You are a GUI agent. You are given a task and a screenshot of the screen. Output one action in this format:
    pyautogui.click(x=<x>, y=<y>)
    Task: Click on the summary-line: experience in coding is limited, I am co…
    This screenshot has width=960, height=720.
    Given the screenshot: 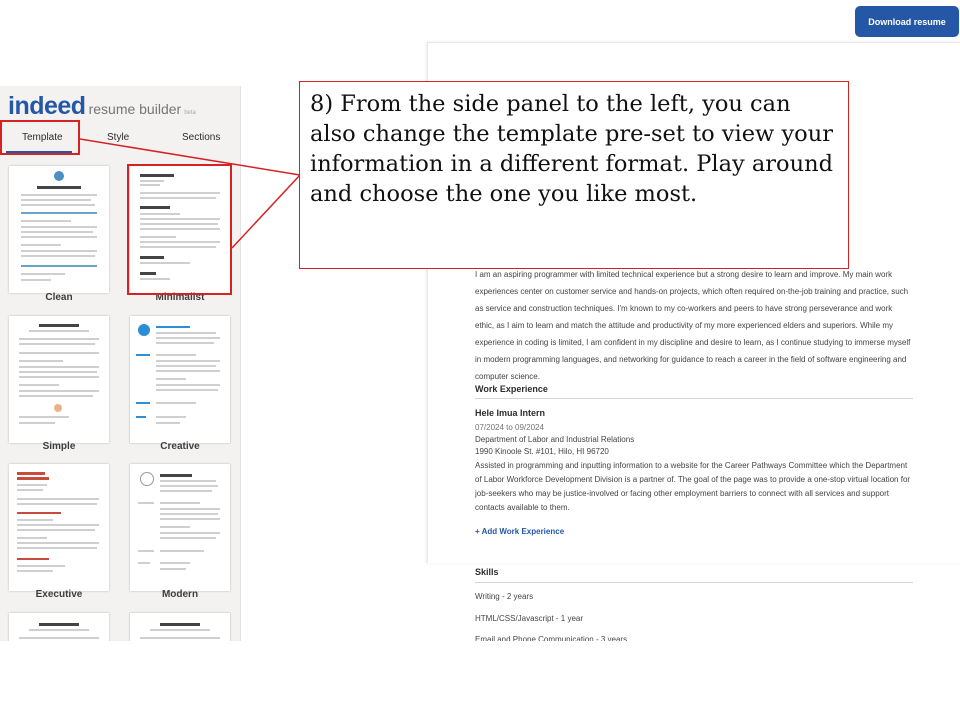 What is the action you would take?
    pyautogui.click(x=693, y=342)
    